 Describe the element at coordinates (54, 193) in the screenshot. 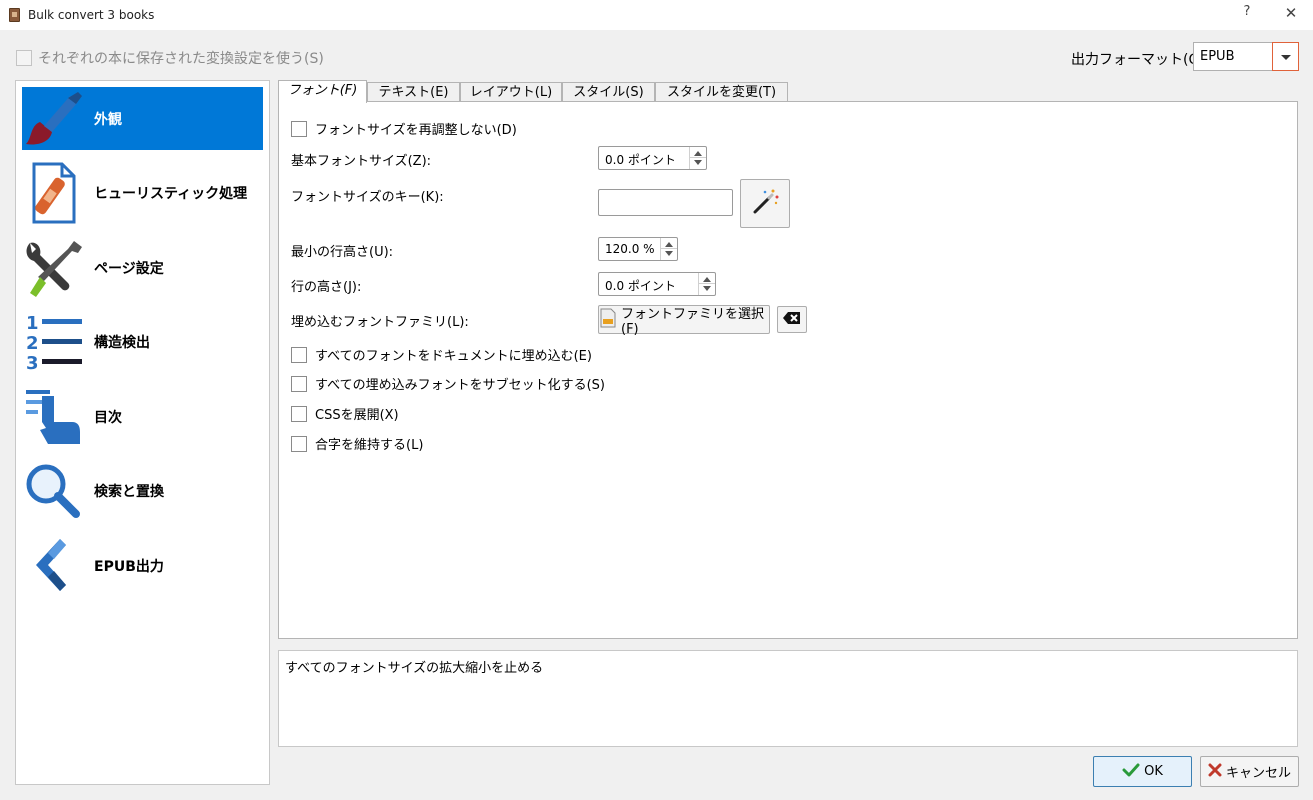

I see `document-bandage-icon` at that location.